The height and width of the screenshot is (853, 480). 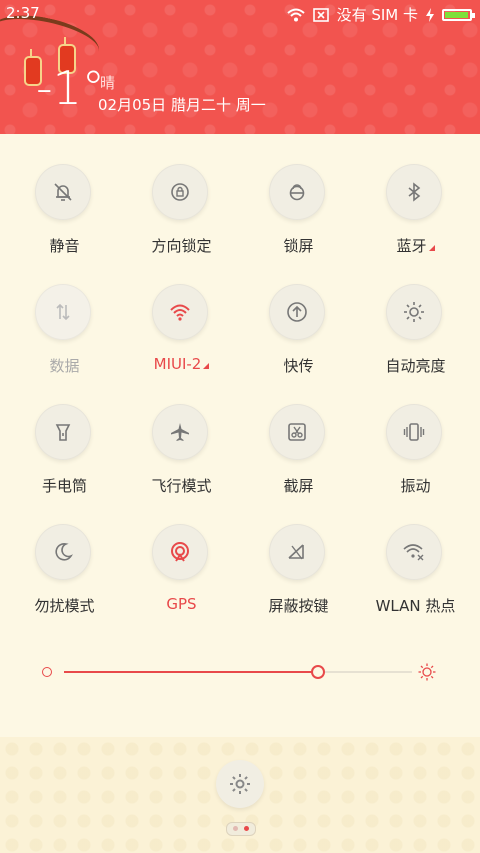 I want to click on toggle-label: 蓝牙, so click(x=415, y=245).